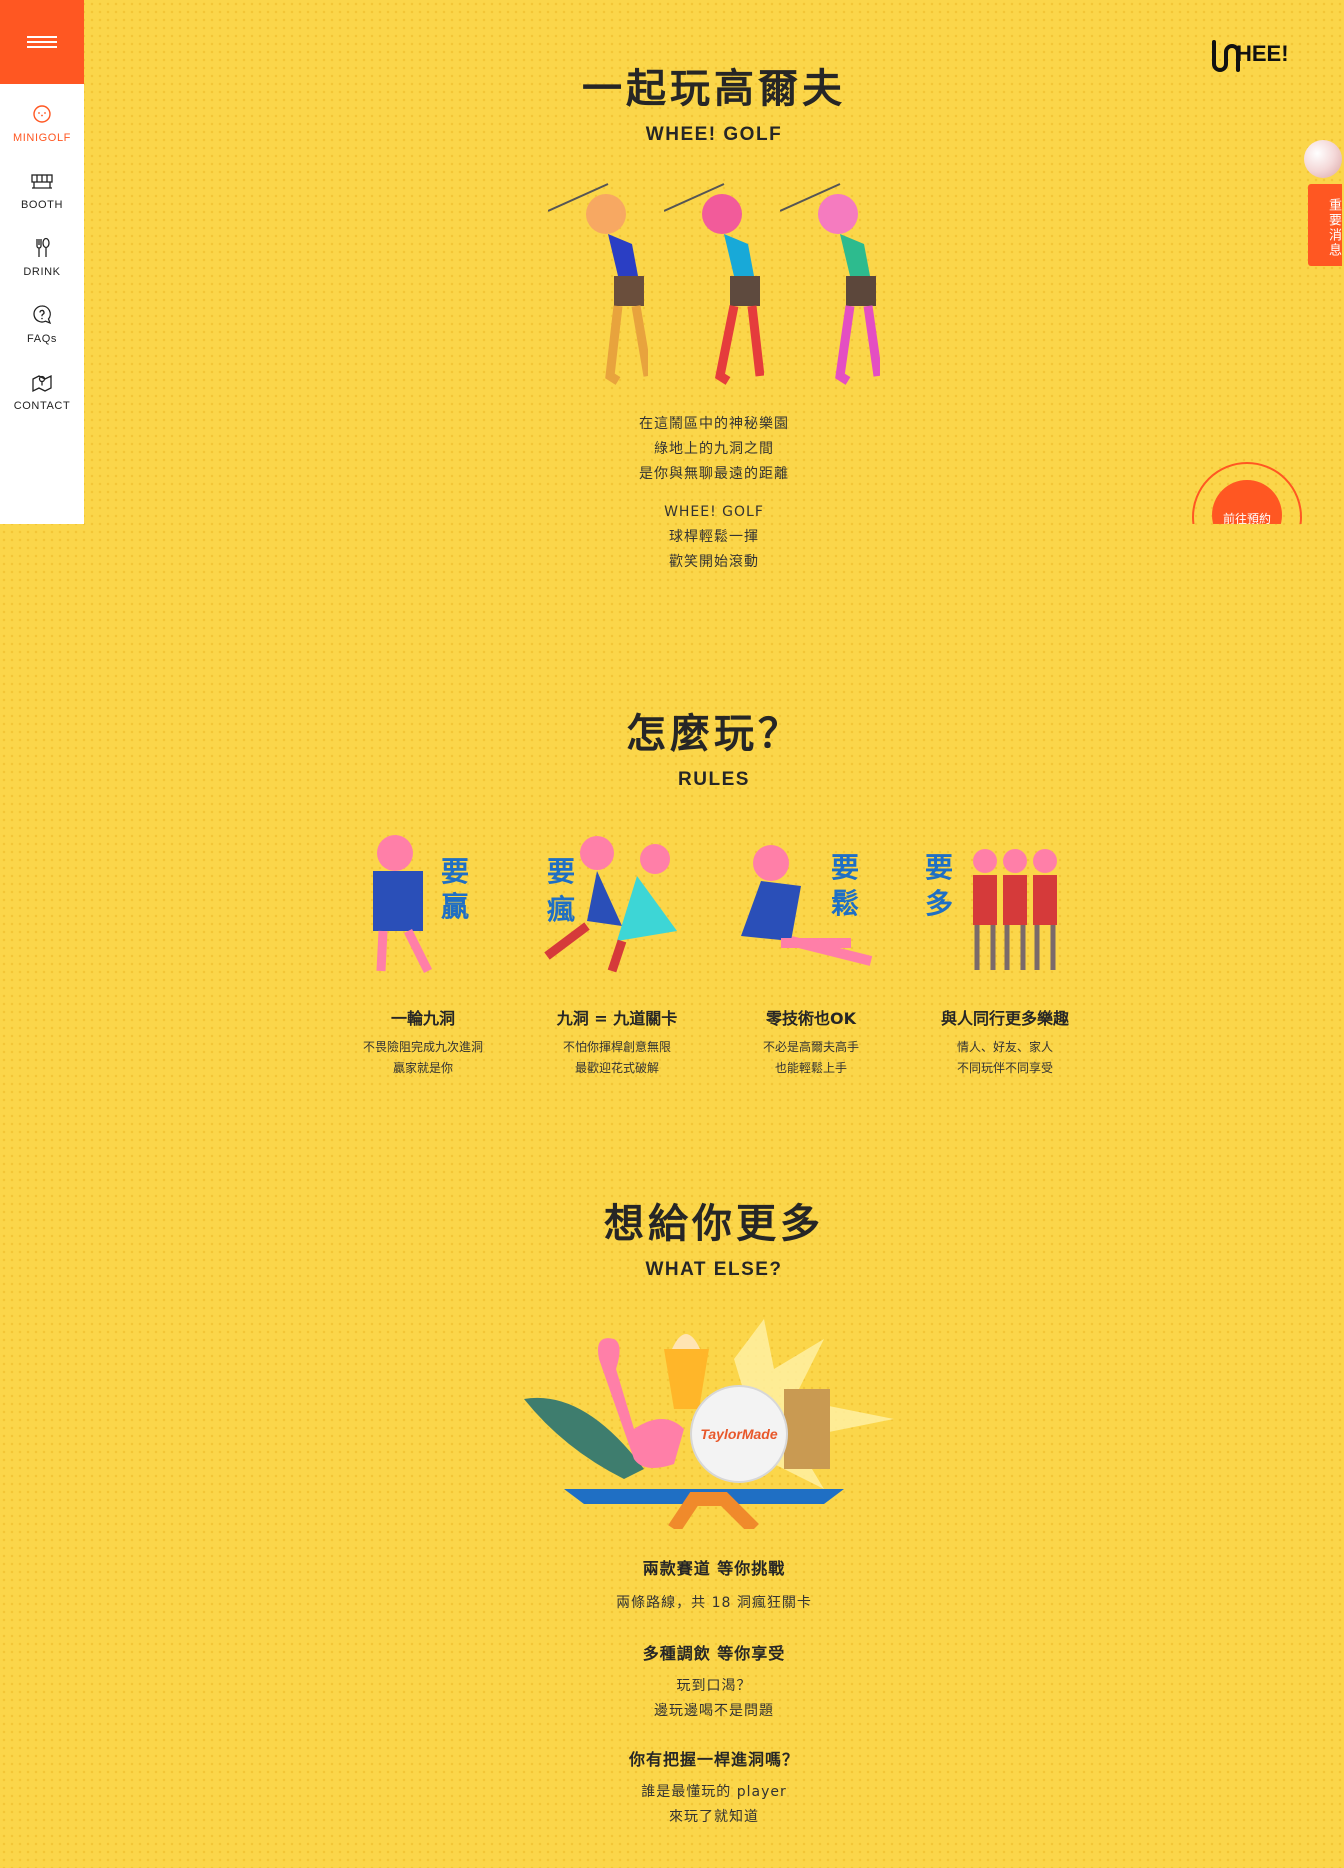 This screenshot has width=1344, height=1868. Describe the element at coordinates (807, 905) in the screenshot. I see `rule-illustration: 要鬆` at that location.